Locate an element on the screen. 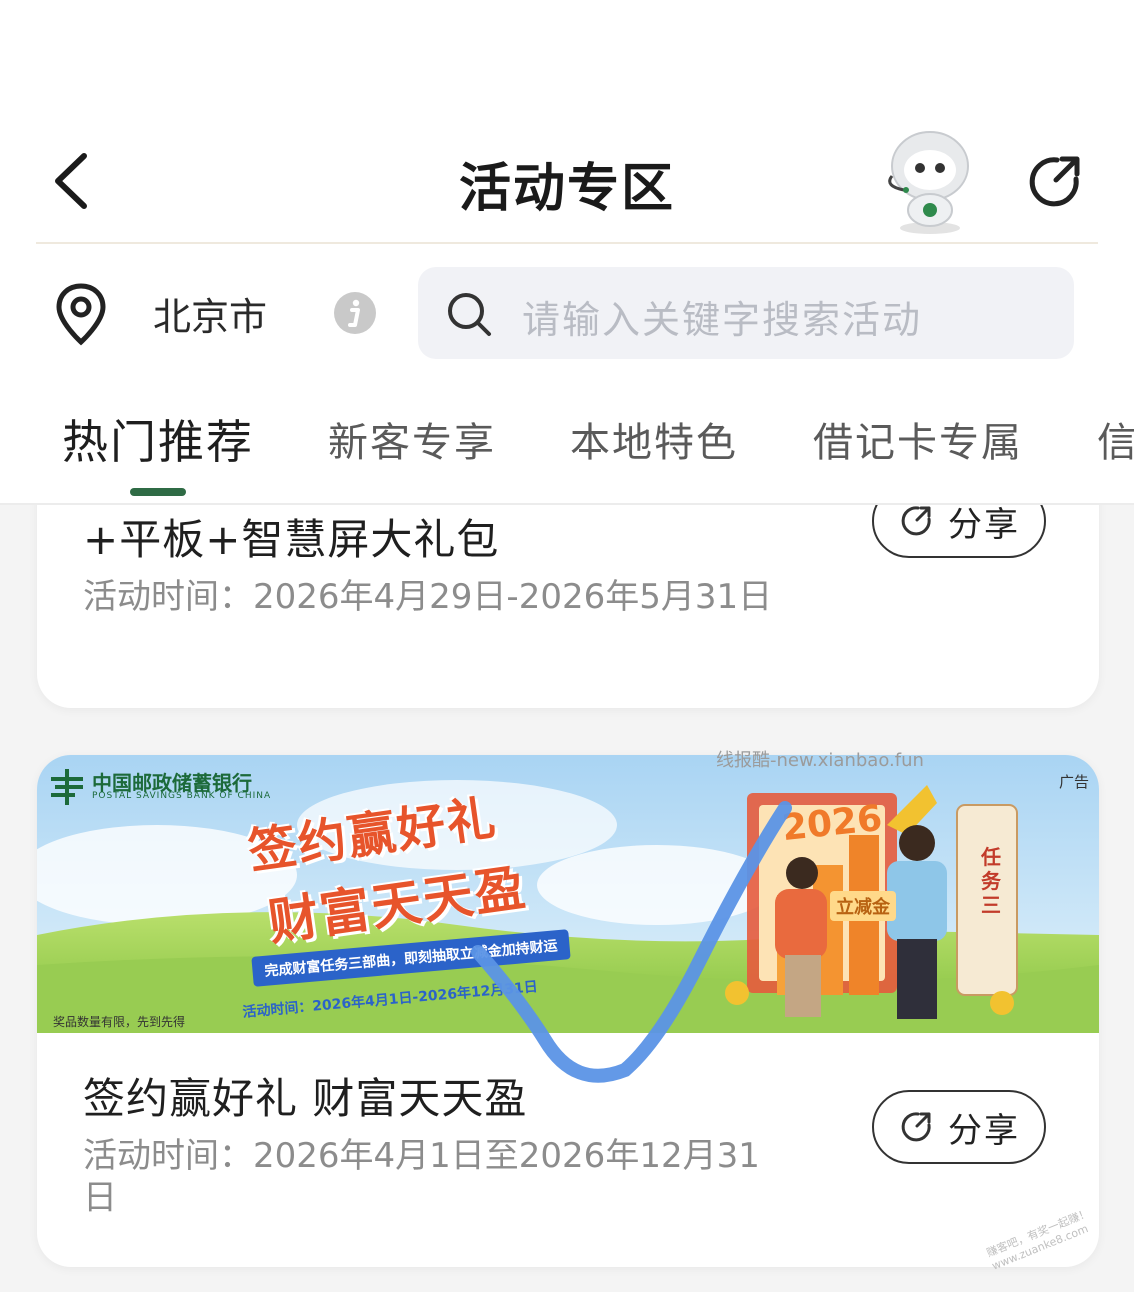  header-divider is located at coordinates (567, 243).